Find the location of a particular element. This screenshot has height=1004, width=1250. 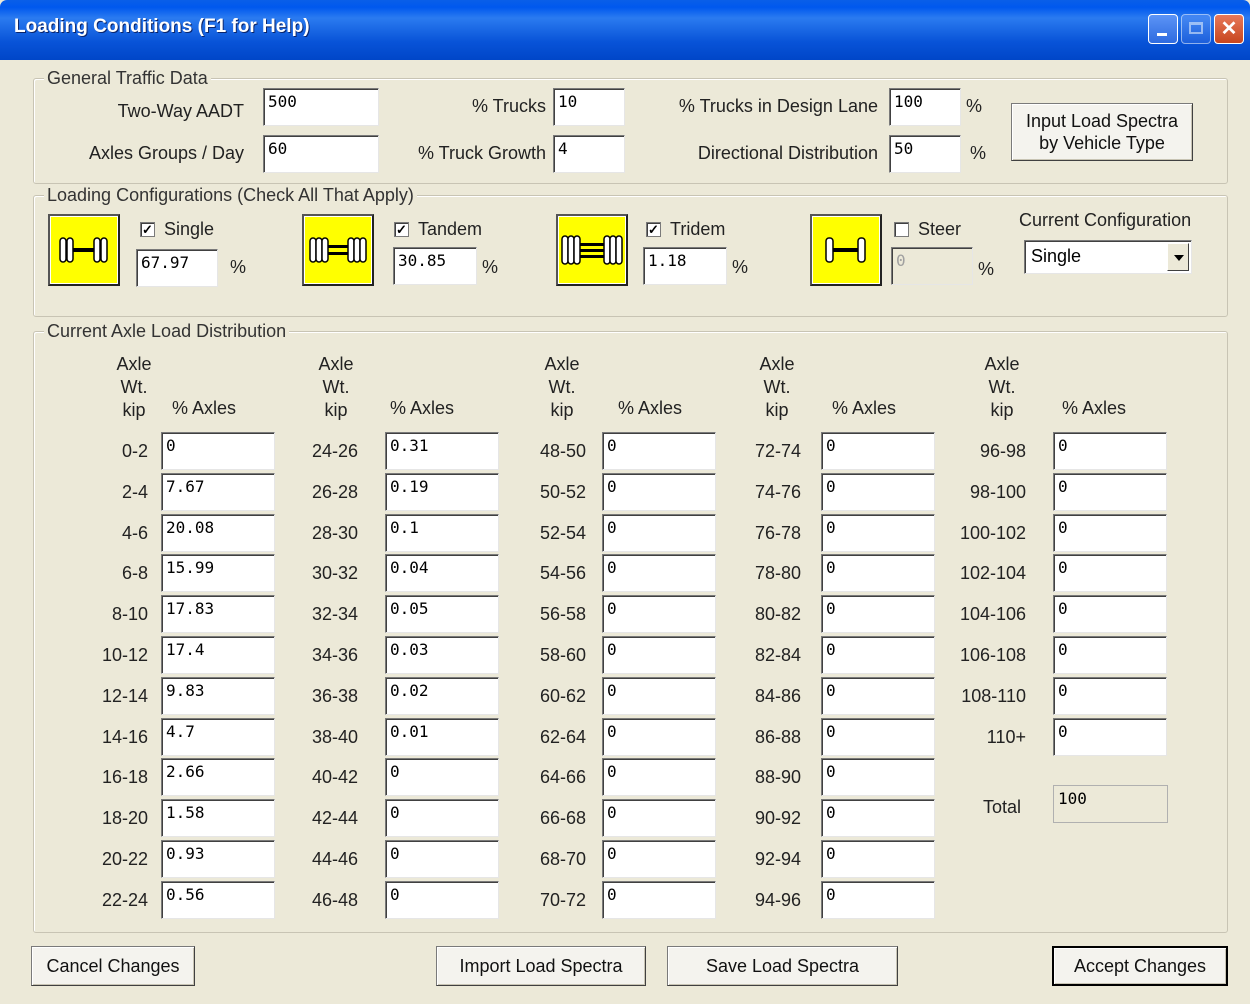

percent-axles-input: 0.04 is located at coordinates (442, 573).